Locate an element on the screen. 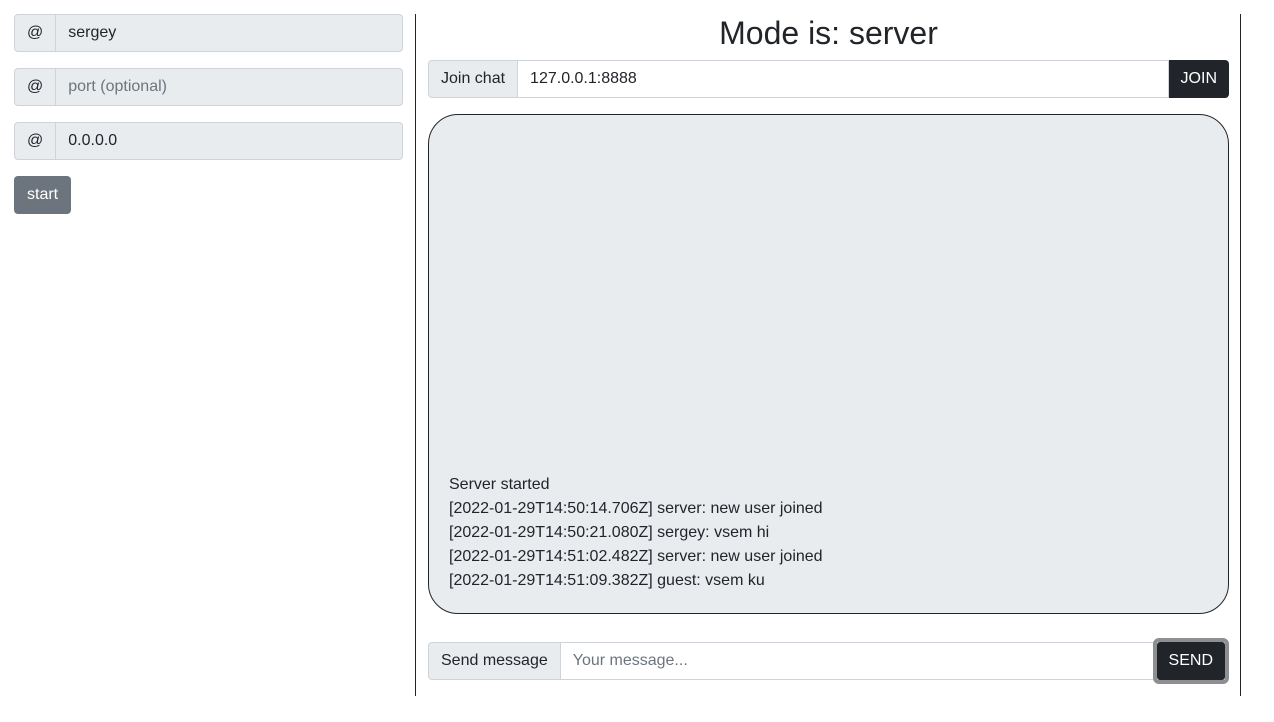 This screenshot has width=1274, height=722. left-divider is located at coordinates (415, 355).